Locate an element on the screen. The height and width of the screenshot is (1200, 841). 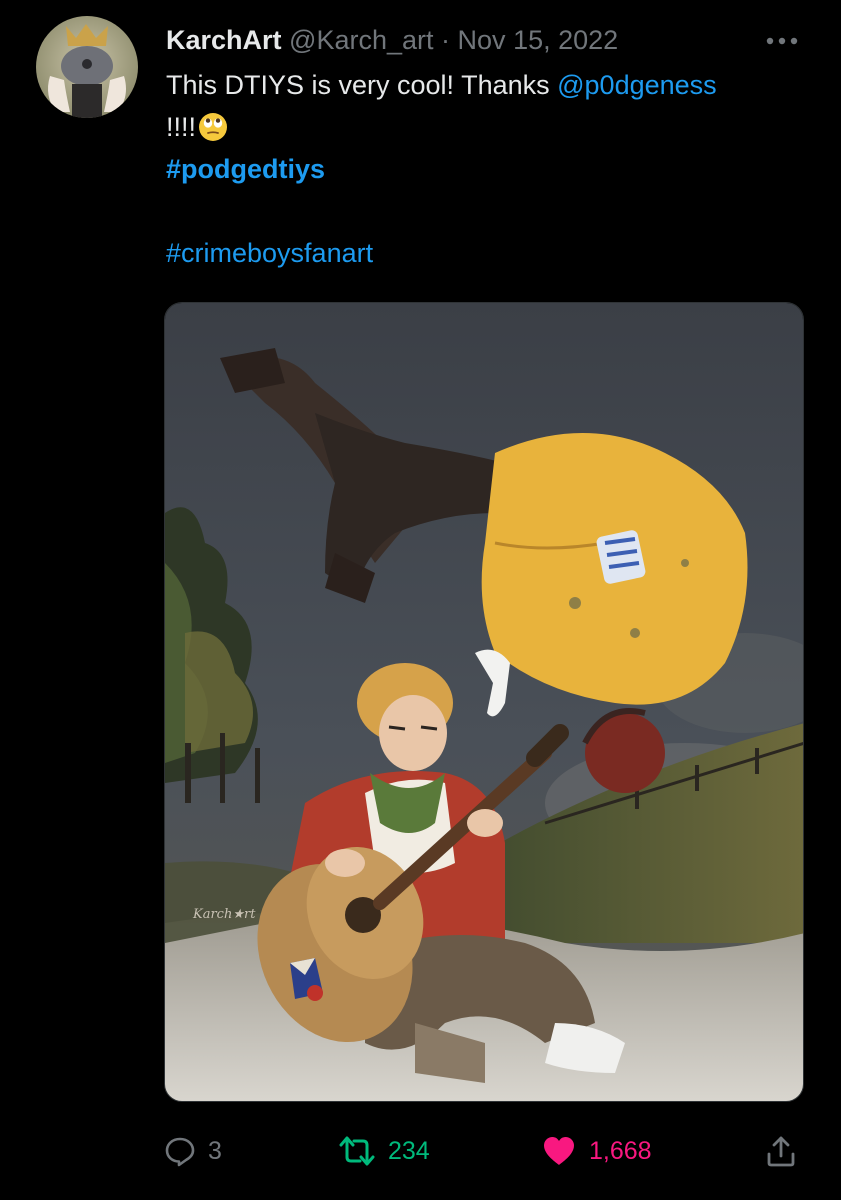
hashtag-link-crimeboysfanart: #crimeboysfanart is located at coordinates (269, 253).